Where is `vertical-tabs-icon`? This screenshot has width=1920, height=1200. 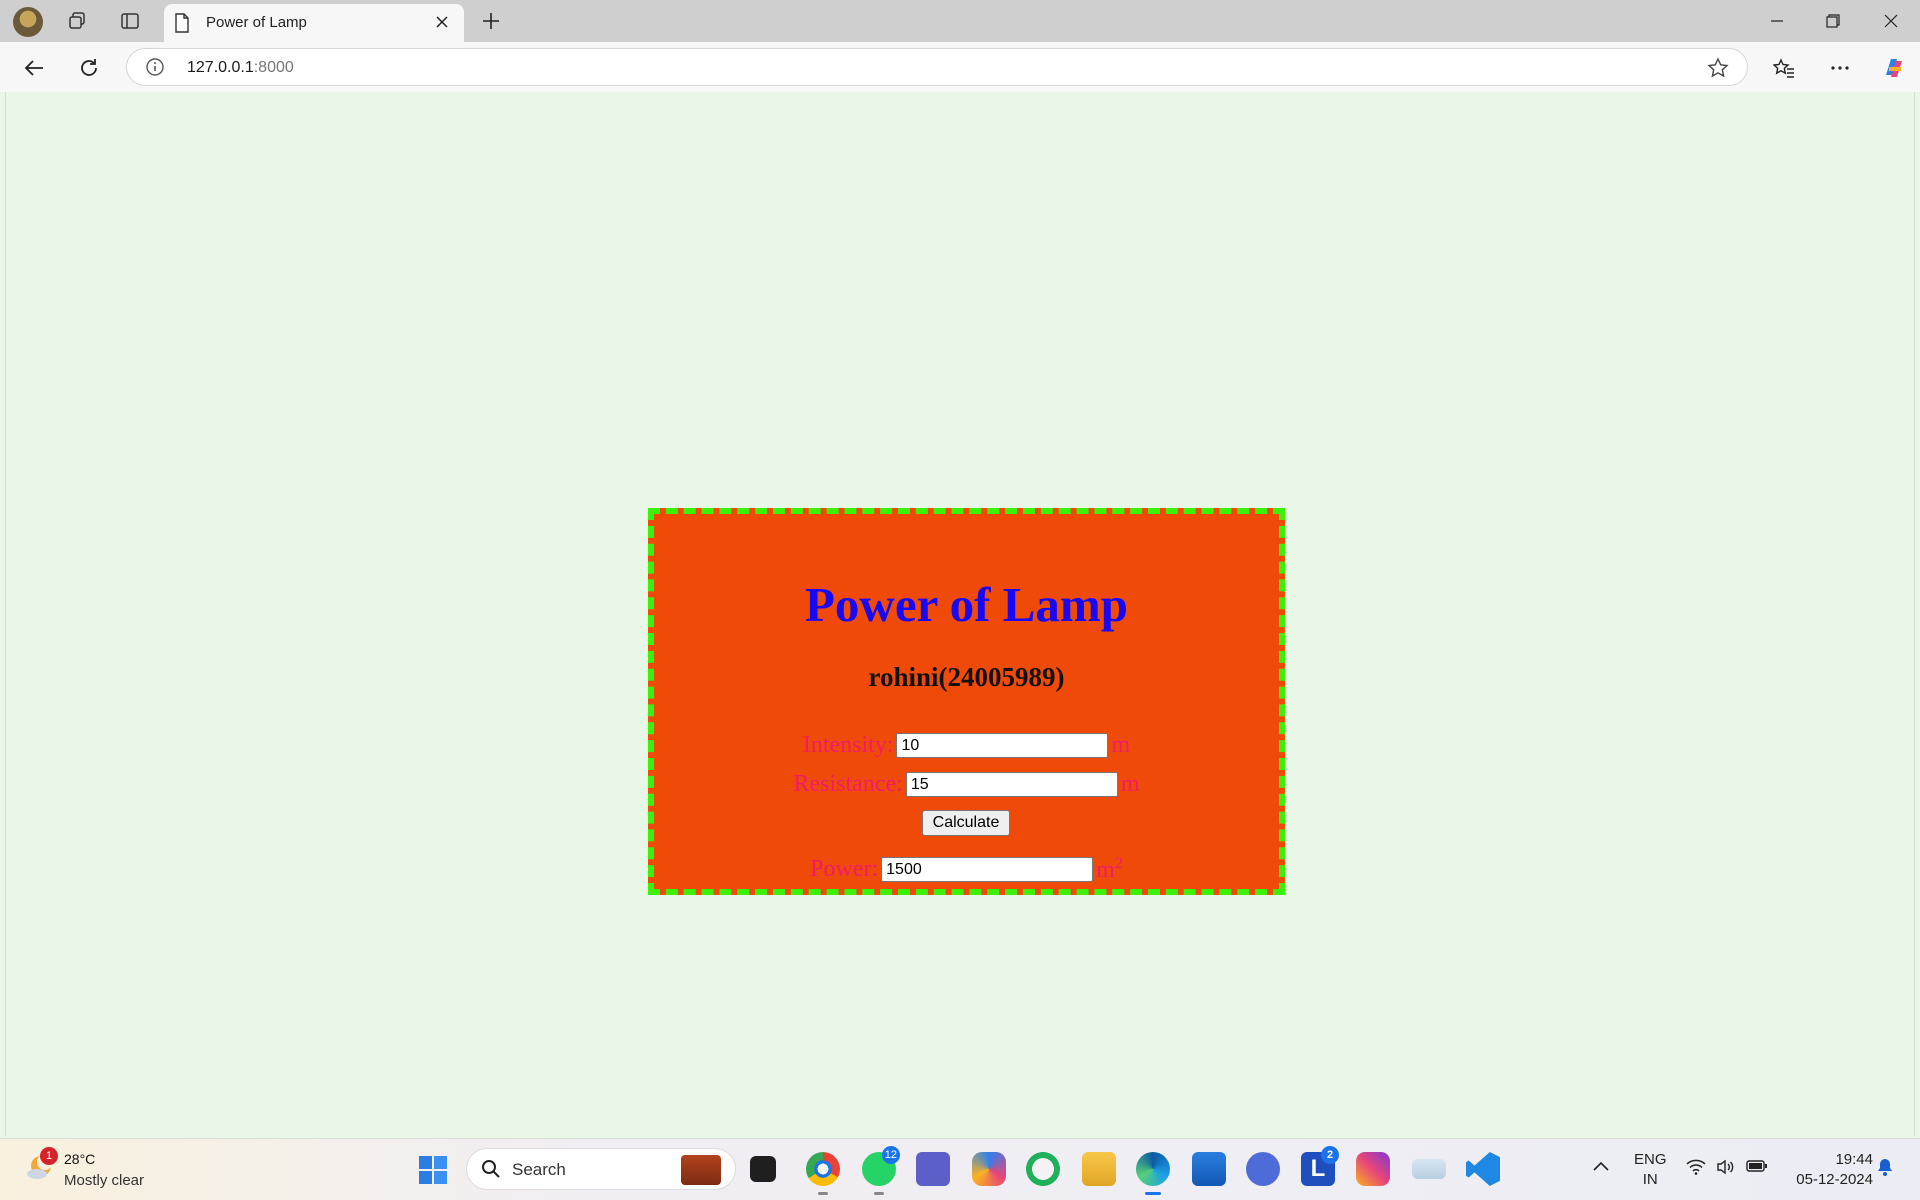
vertical-tabs-icon is located at coordinates (130, 21).